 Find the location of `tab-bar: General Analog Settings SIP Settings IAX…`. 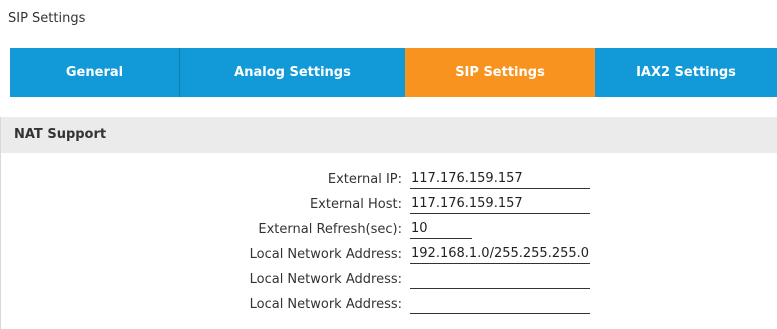

tab-bar: General Analog Settings SIP Settings IAX… is located at coordinates (393, 72).